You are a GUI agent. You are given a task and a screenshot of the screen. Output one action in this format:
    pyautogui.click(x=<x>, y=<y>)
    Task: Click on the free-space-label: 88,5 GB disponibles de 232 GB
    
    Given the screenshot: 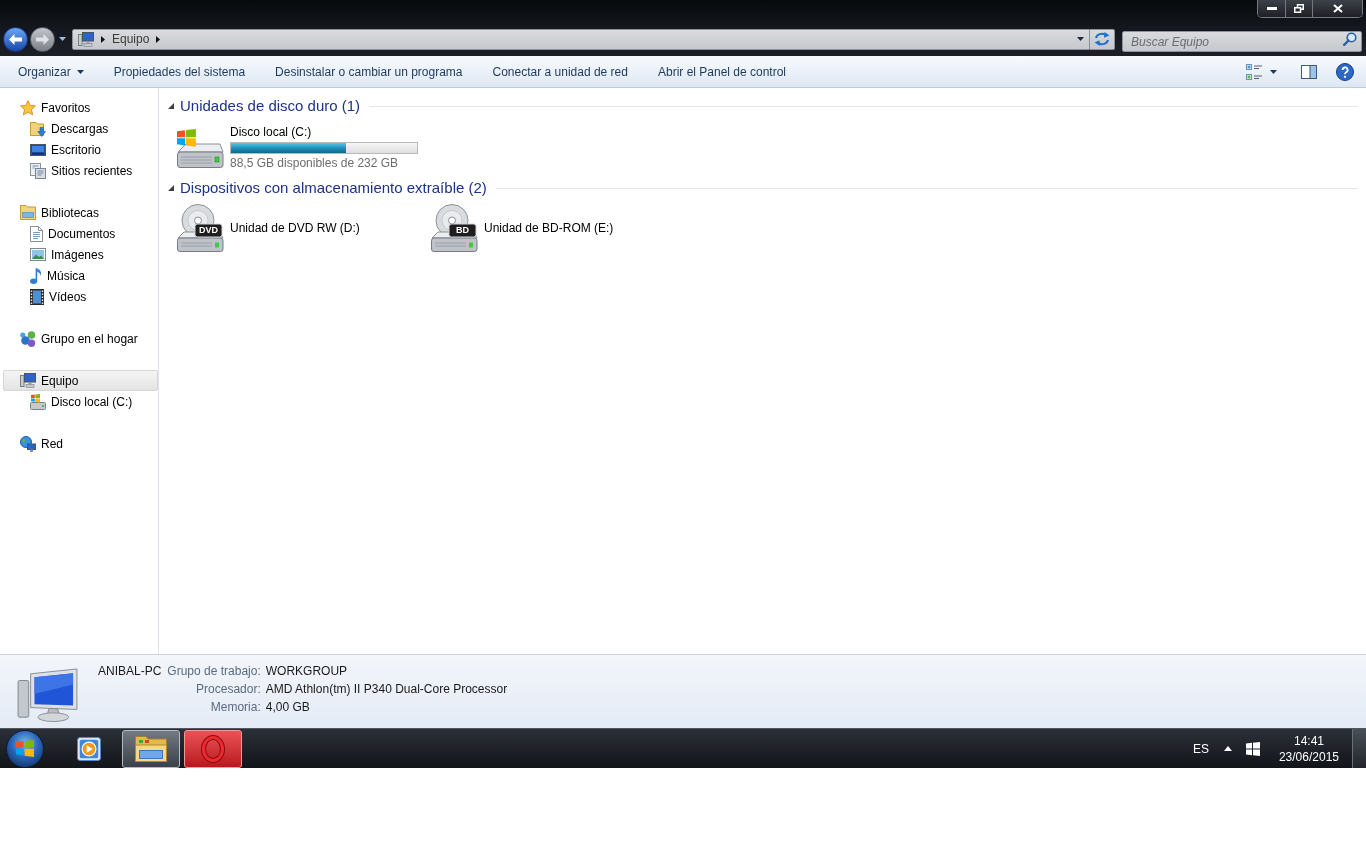 What is the action you would take?
    pyautogui.click(x=315, y=163)
    